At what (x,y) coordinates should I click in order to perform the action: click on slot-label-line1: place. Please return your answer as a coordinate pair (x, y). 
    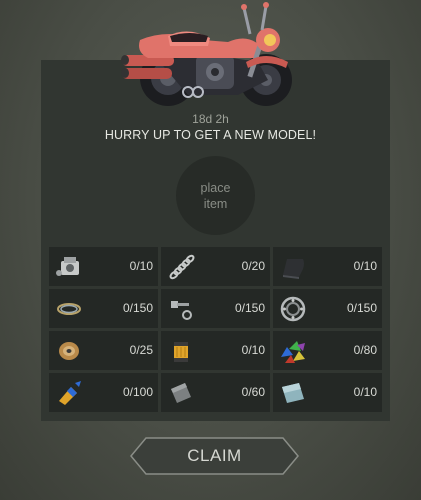
    Looking at the image, I should click on (215, 187).